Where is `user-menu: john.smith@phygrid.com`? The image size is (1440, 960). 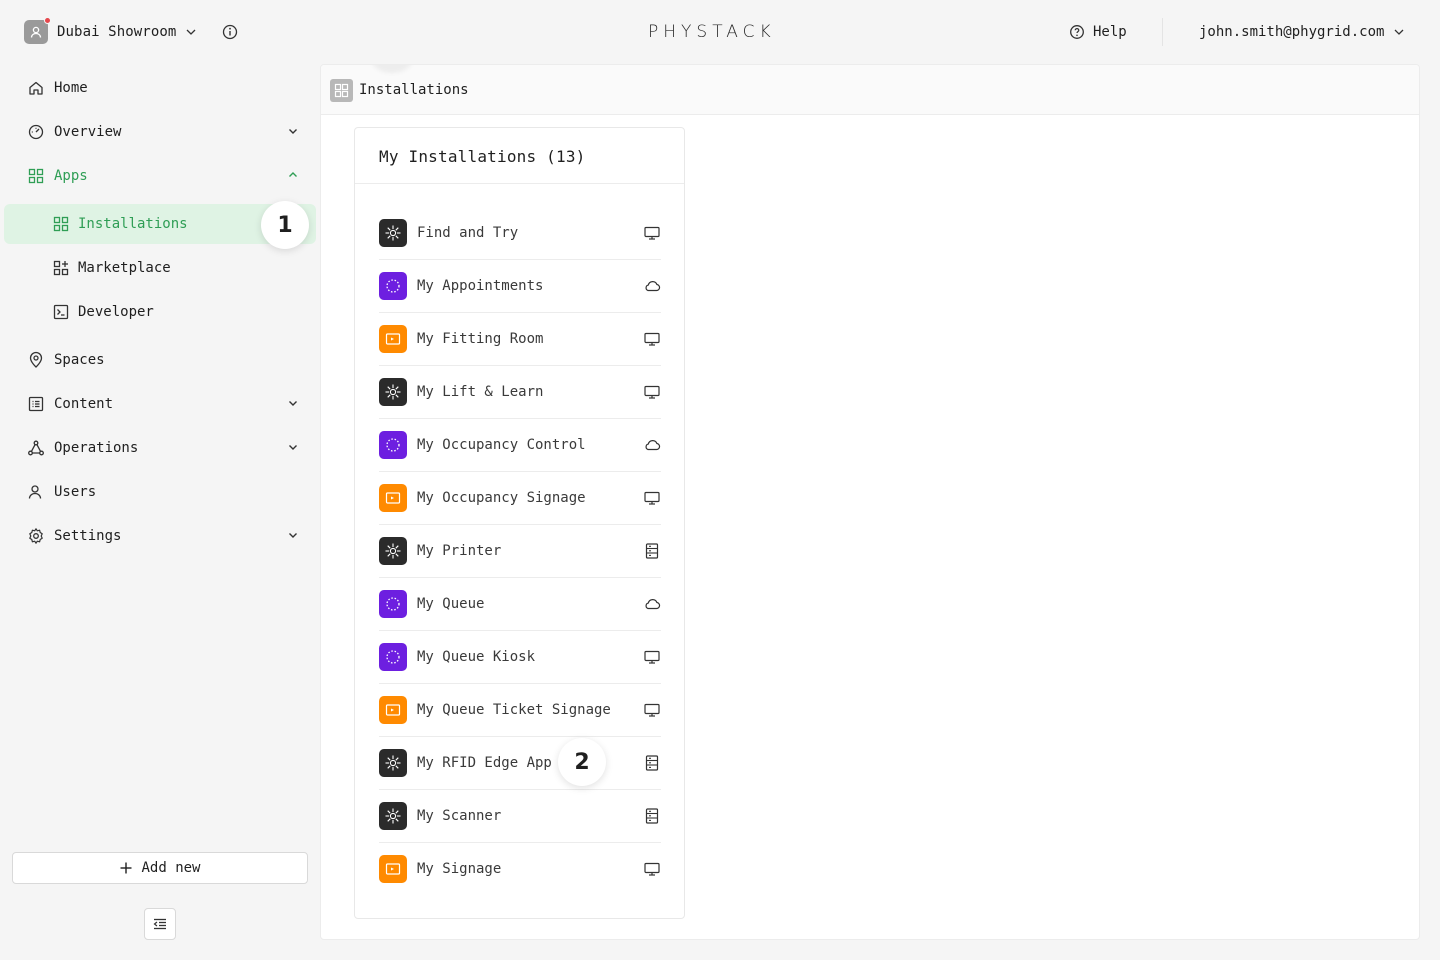 user-menu: john.smith@phygrid.com is located at coordinates (1302, 32).